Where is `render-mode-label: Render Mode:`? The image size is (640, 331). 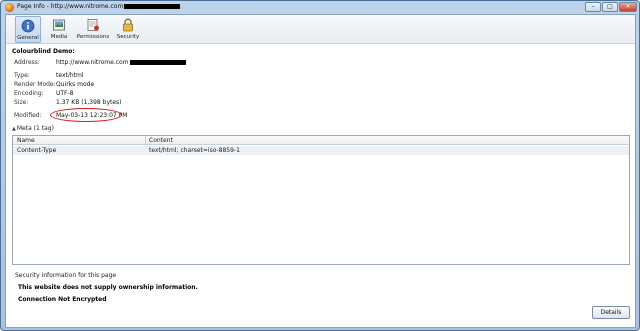 render-mode-label: Render Mode: is located at coordinates (35, 84).